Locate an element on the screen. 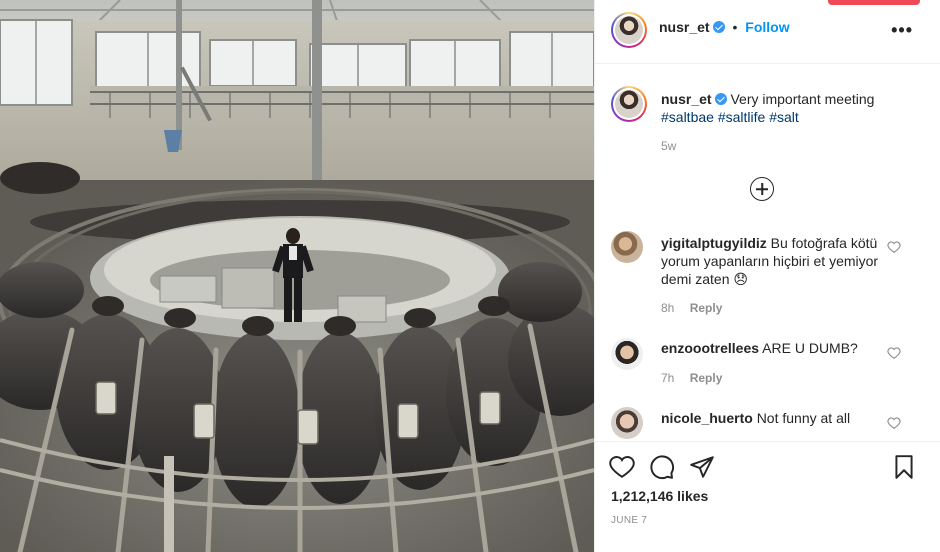  comment-username: yigitalptugyildiz is located at coordinates (714, 243).